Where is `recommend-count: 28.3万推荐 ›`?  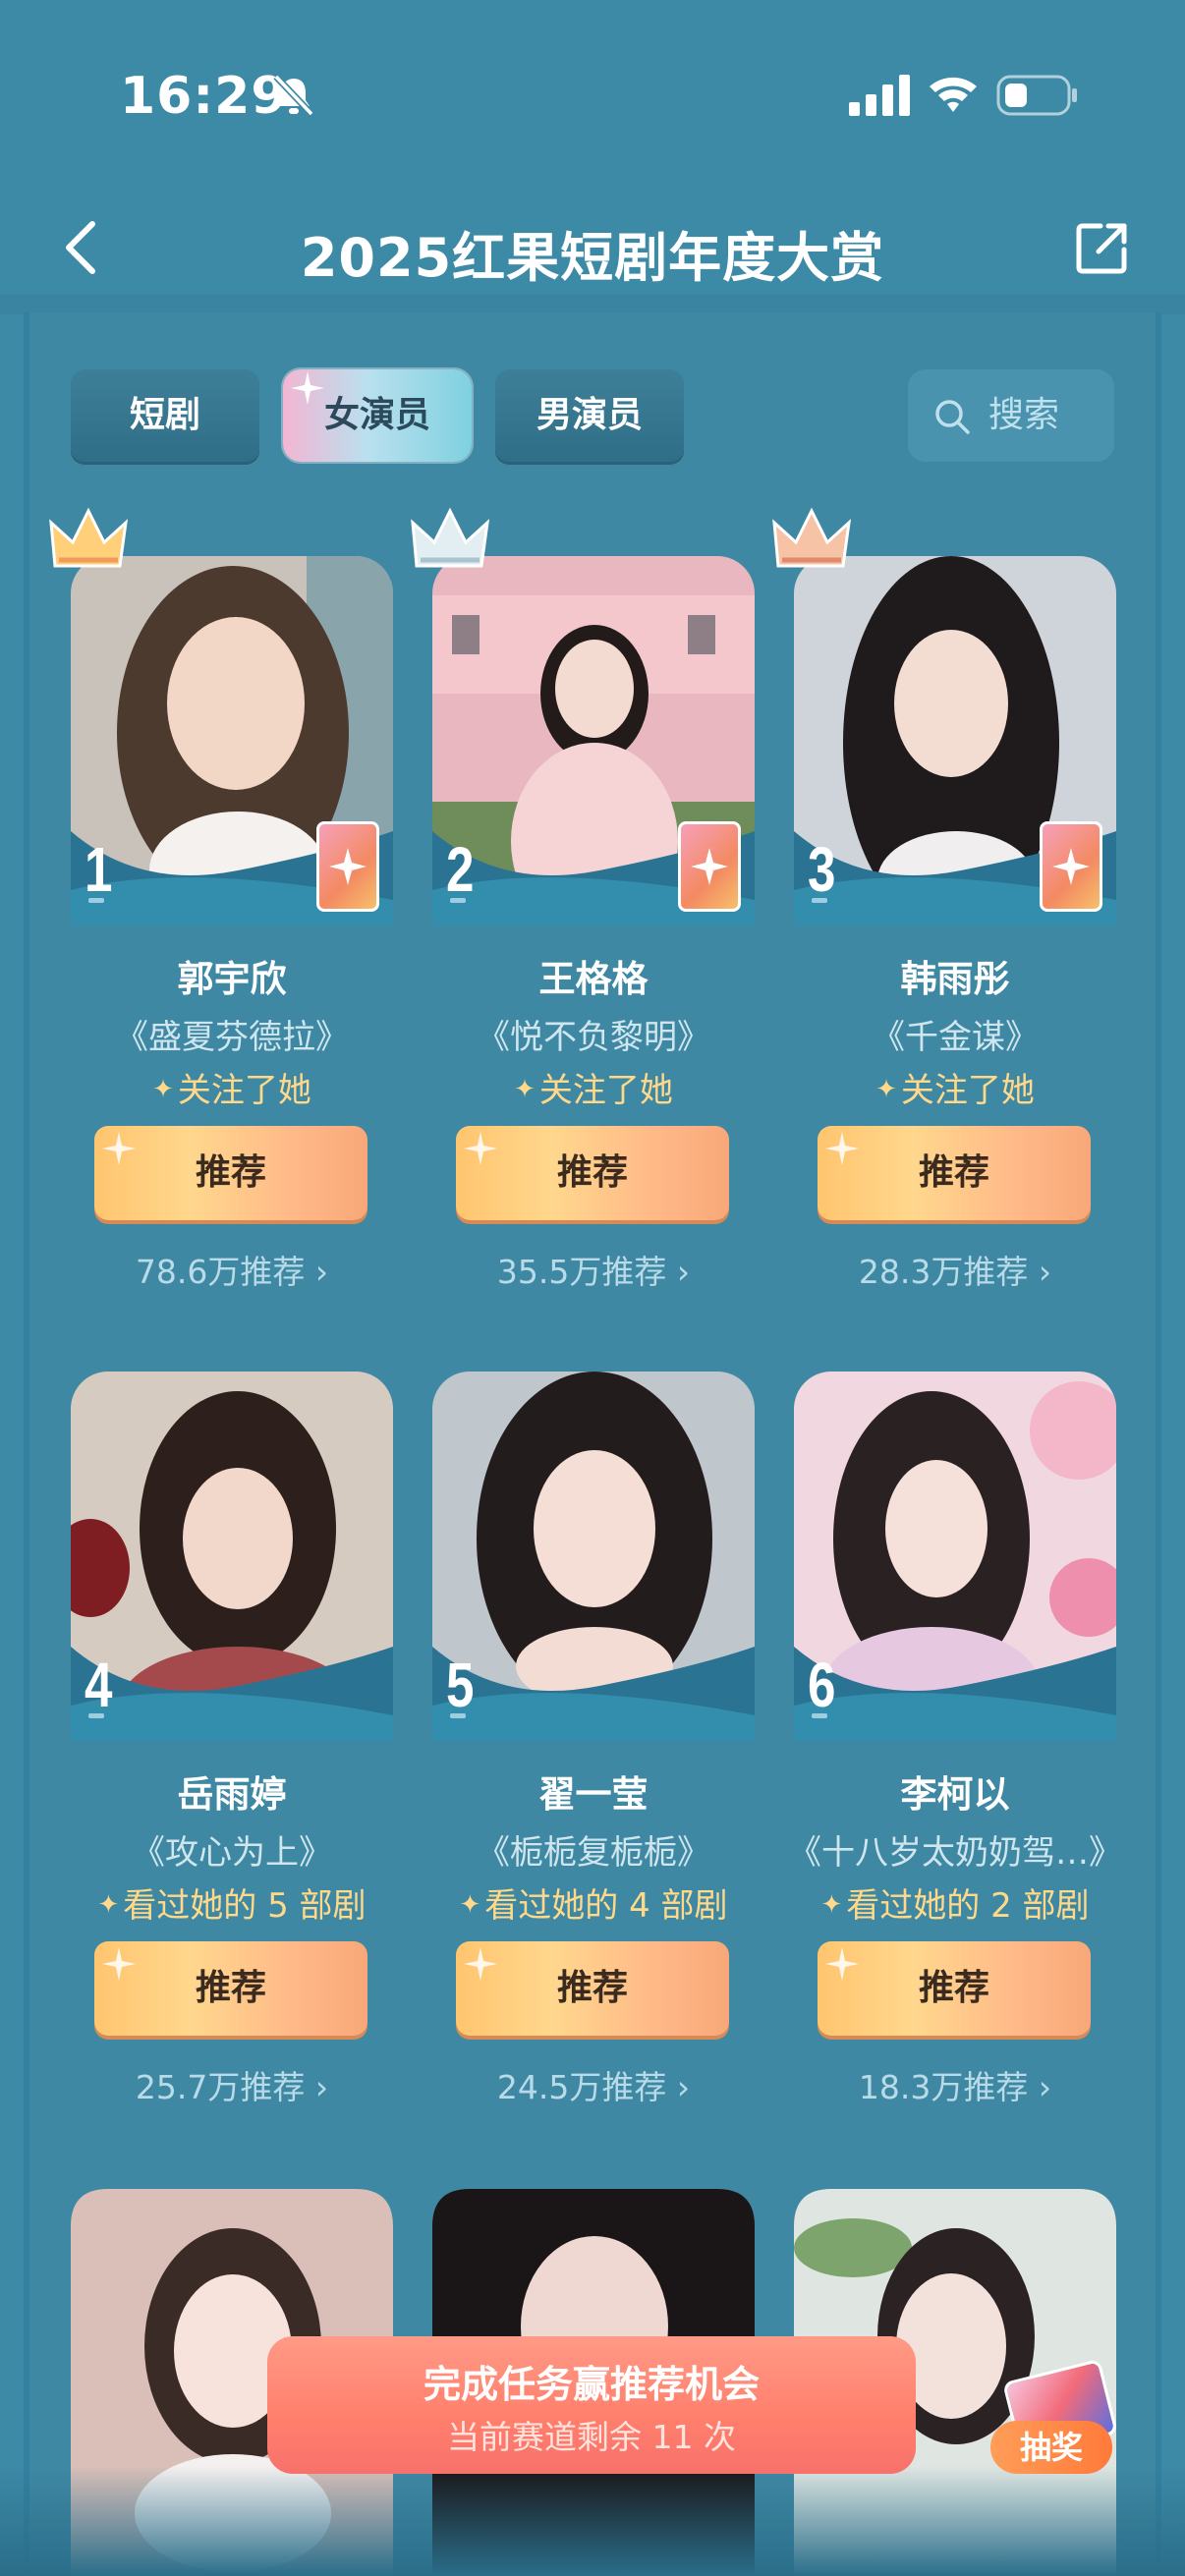 recommend-count: 28.3万推荐 › is located at coordinates (956, 1269).